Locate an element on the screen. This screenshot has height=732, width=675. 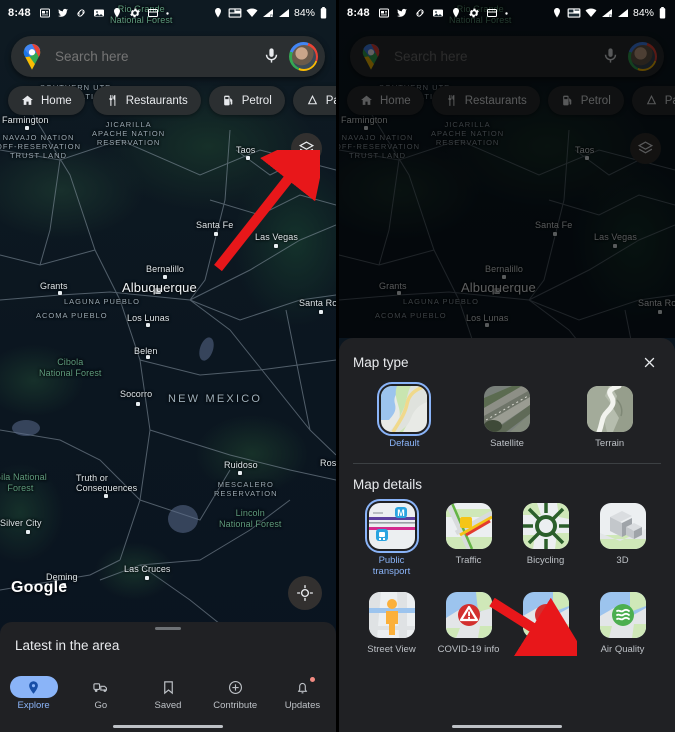
nav-item-go: Go is located at coordinates (100, 693).